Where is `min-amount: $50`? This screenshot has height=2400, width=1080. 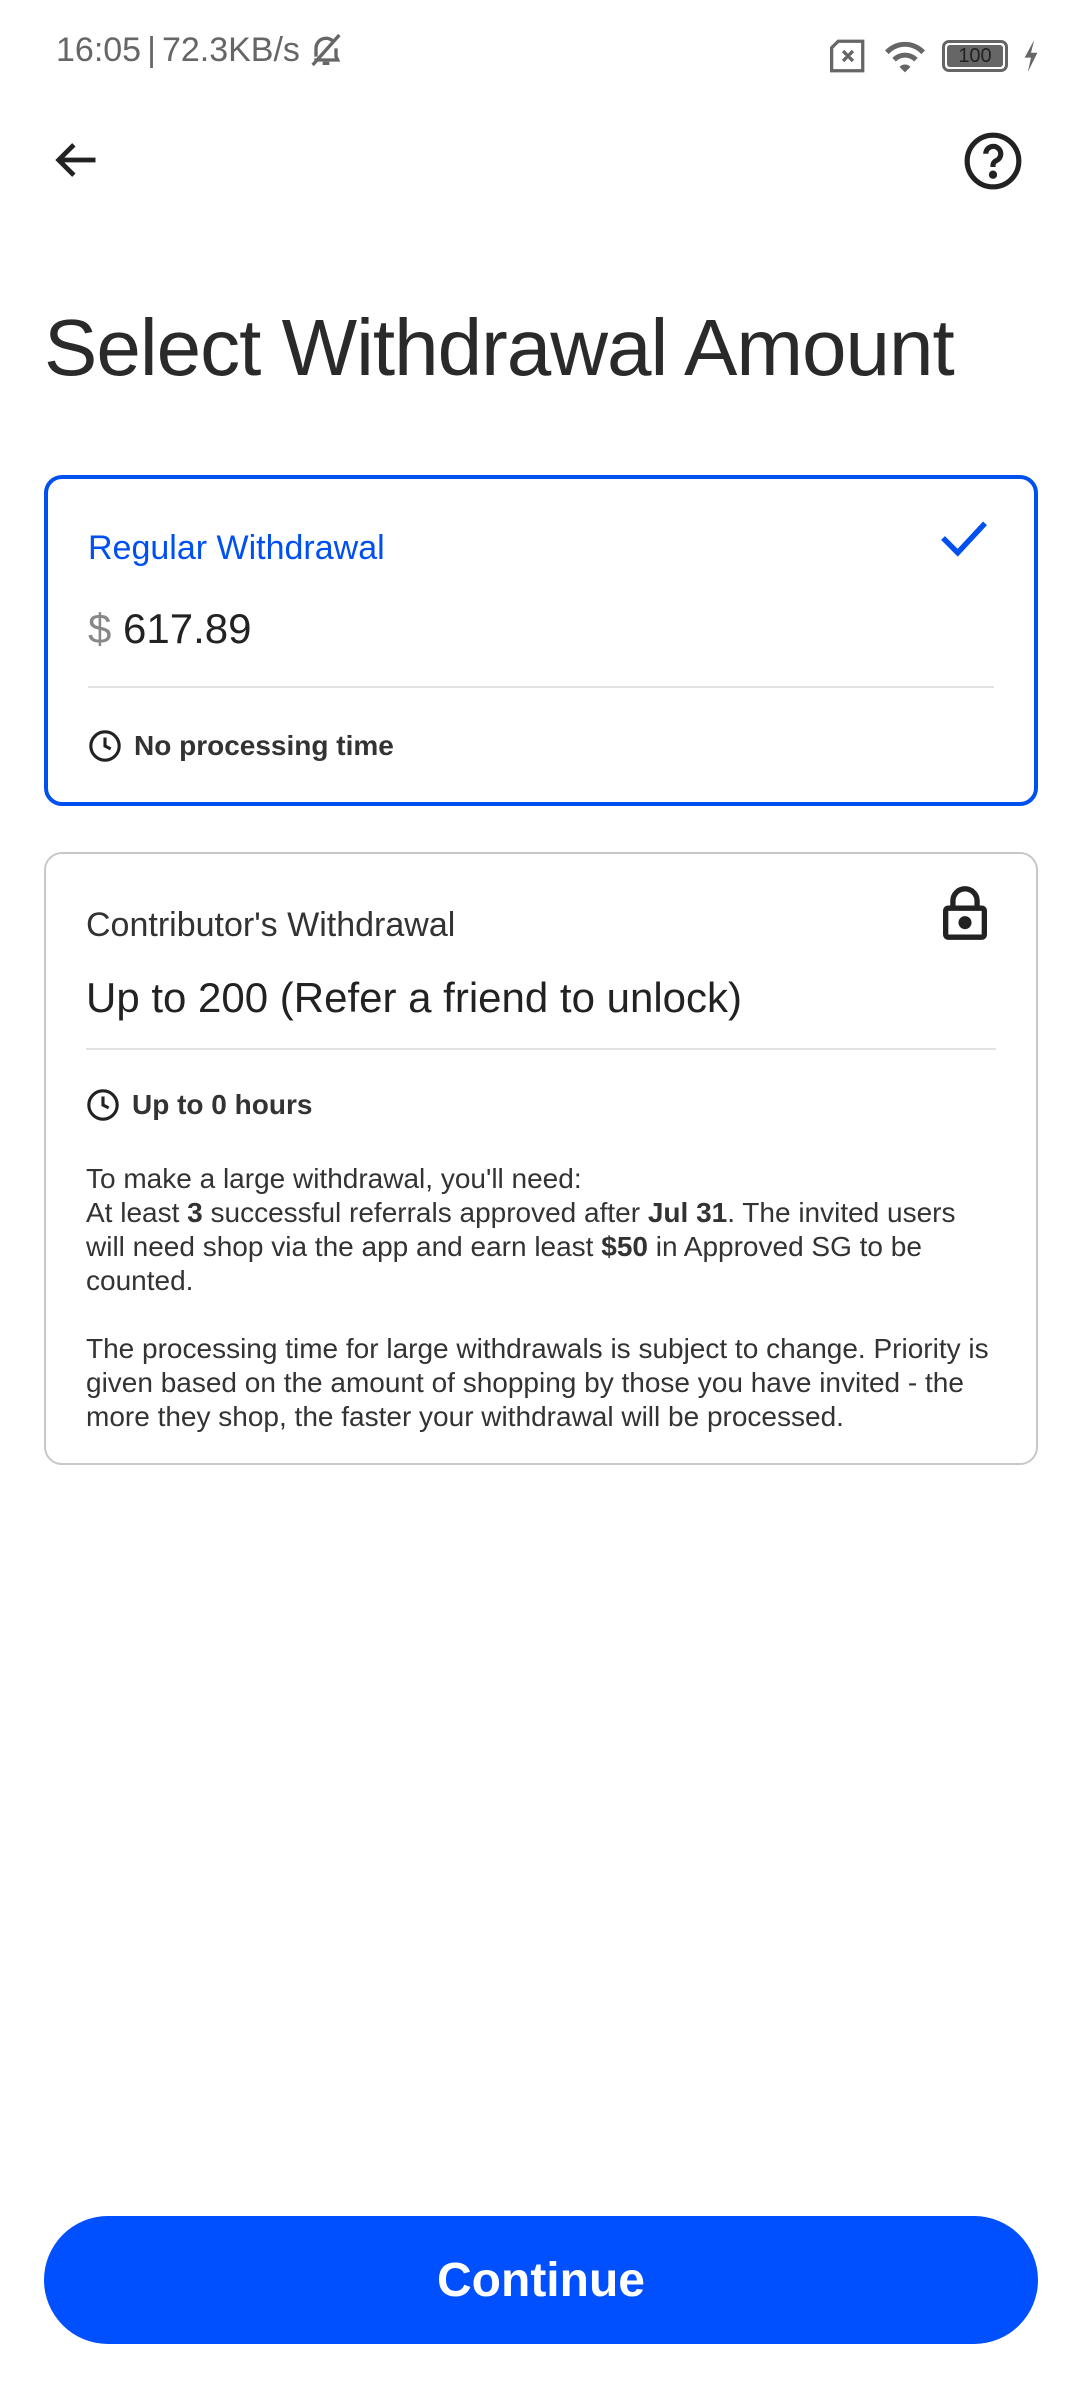
min-amount: $50 is located at coordinates (624, 1246).